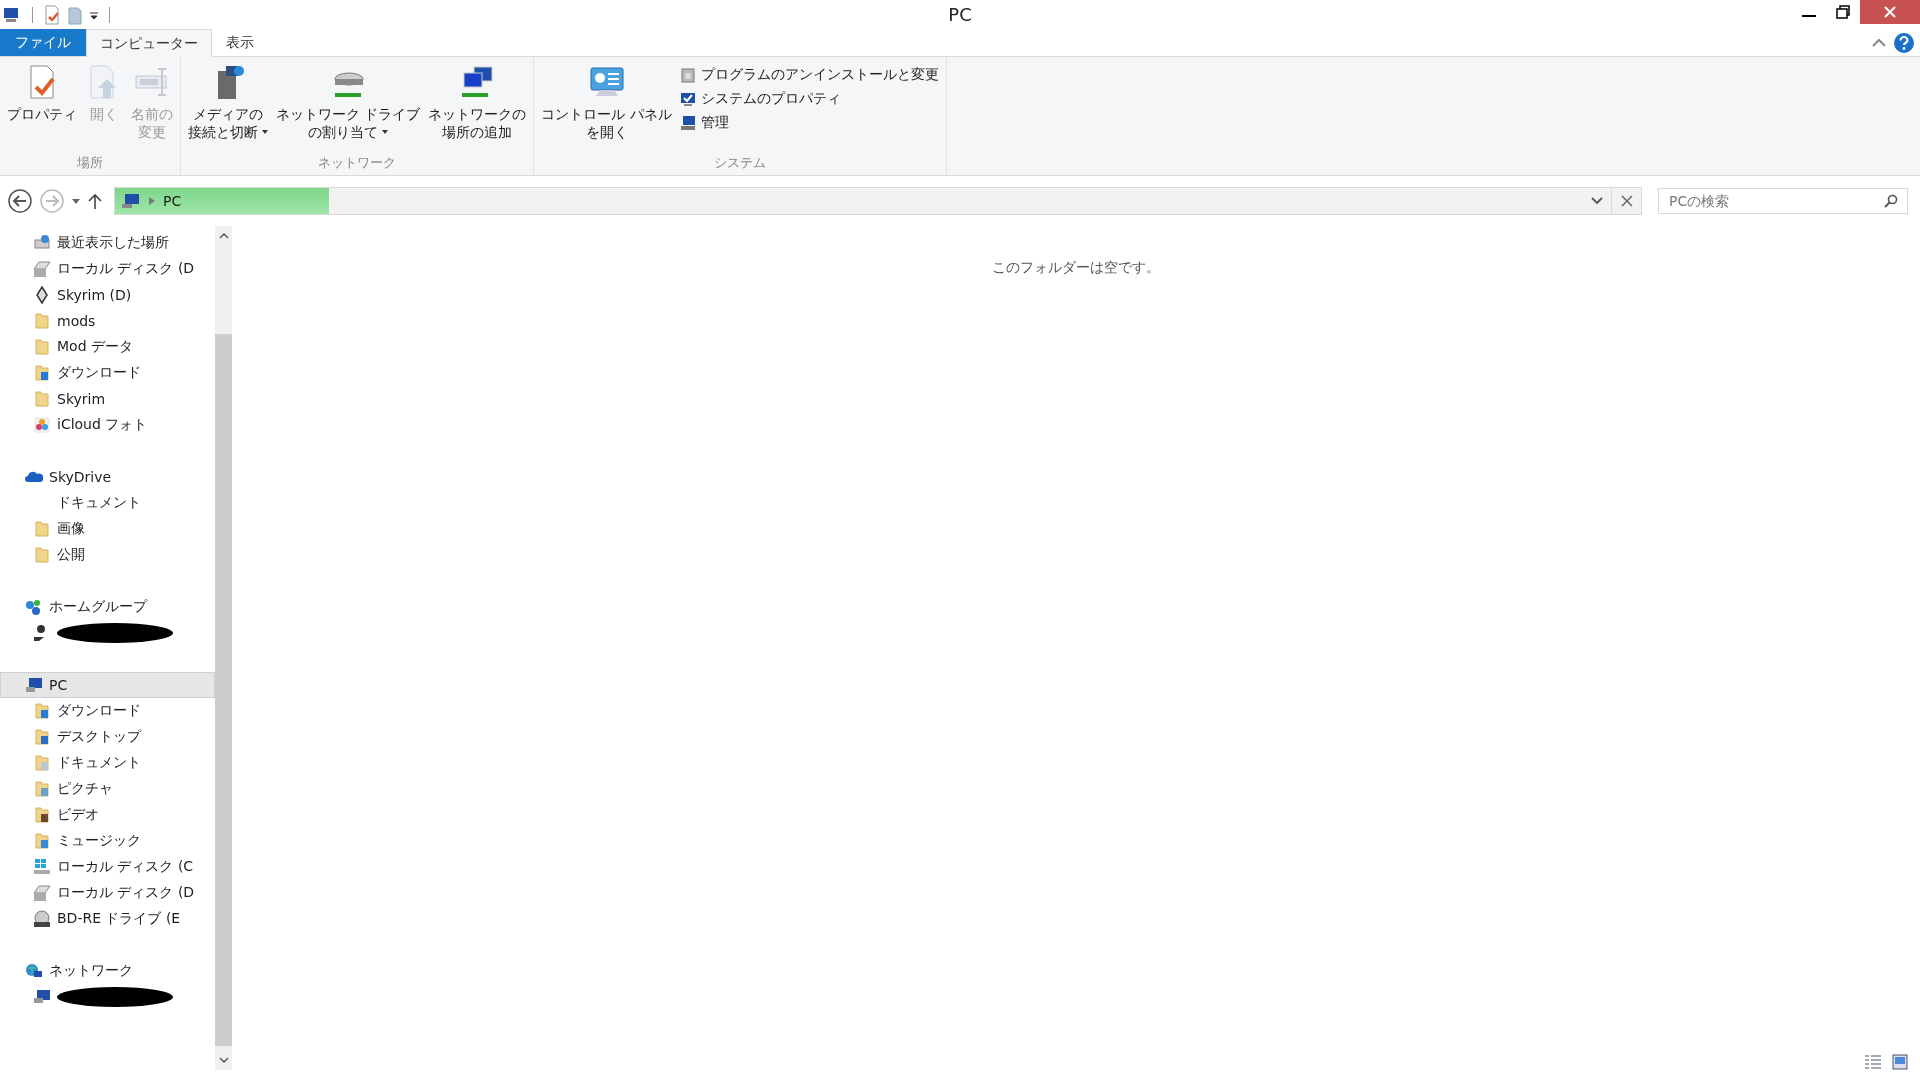 This screenshot has width=1920, height=1080. I want to click on scroll-down-icon, so click(223, 1060).